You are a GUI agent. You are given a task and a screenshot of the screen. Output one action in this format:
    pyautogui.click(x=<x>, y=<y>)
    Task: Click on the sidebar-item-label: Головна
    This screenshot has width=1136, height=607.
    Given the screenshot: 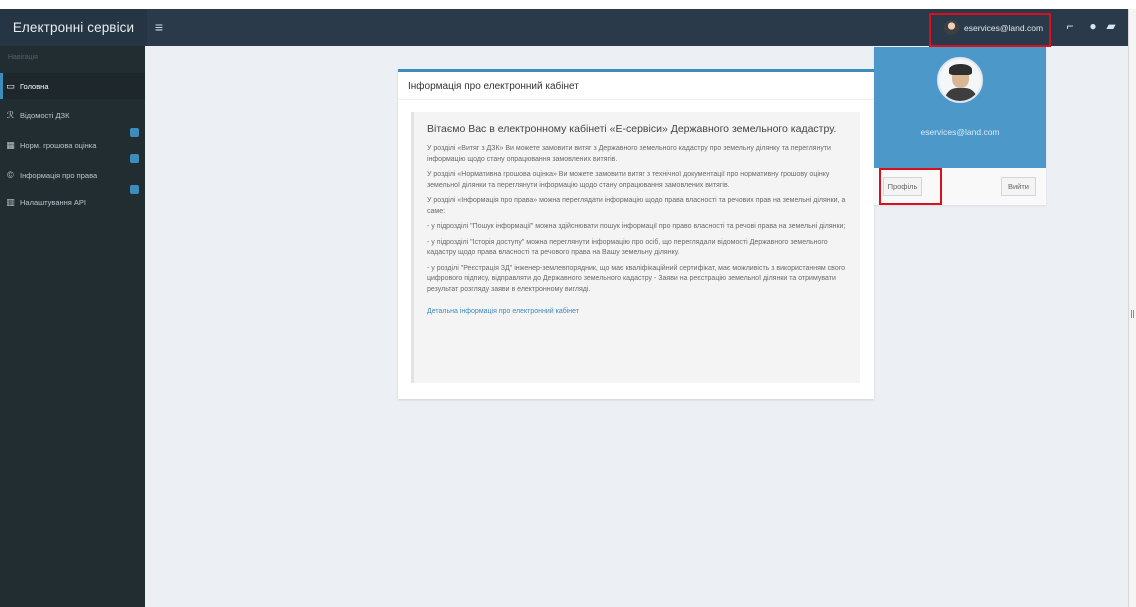 What is the action you would take?
    pyautogui.click(x=34, y=86)
    